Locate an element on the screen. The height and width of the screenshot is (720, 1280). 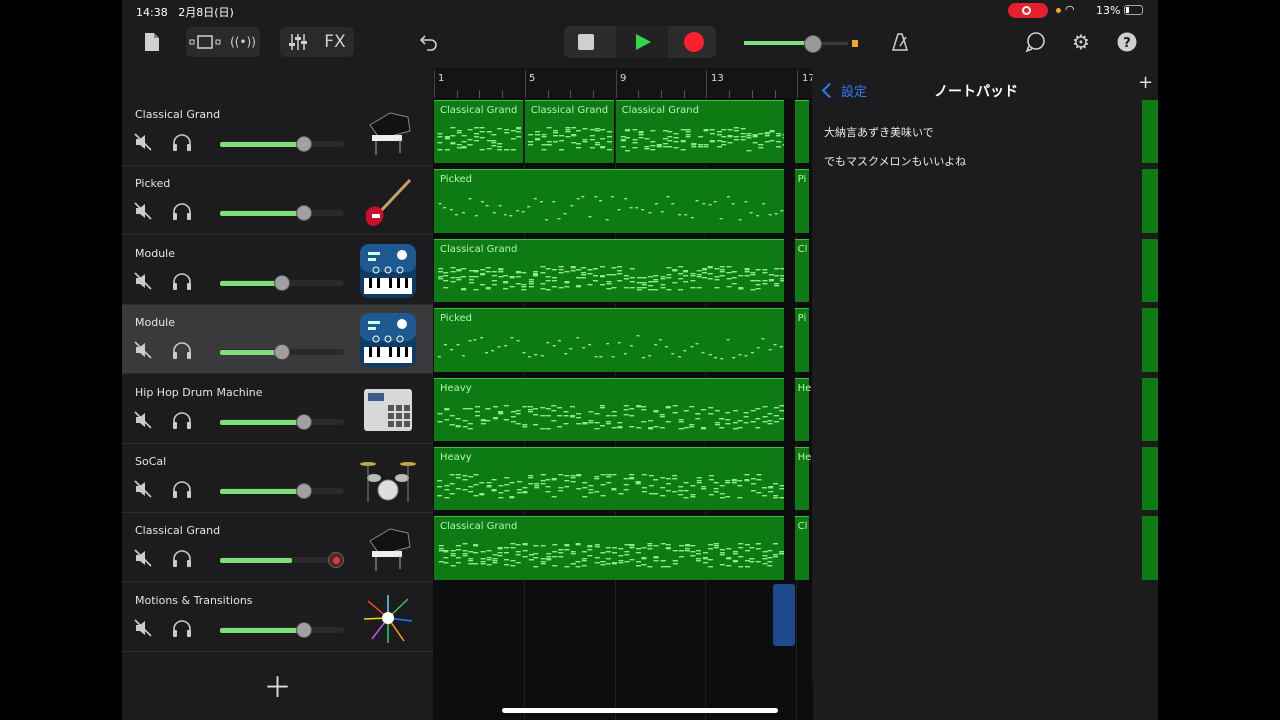
region-label: Cl is located at coordinates (802, 249).